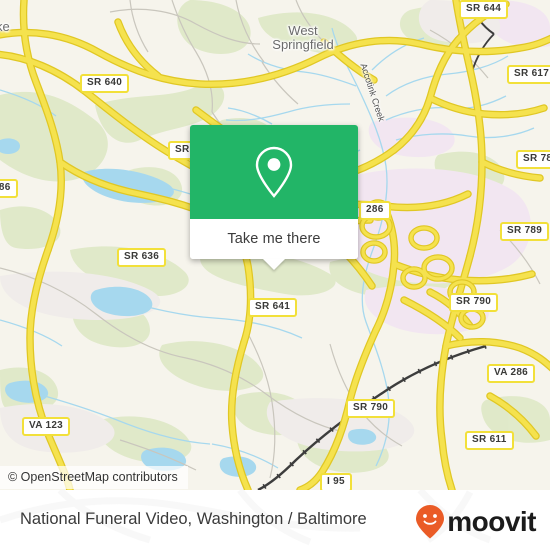 This screenshot has height=550, width=550. I want to click on road-shield: SR 789, so click(525, 231).